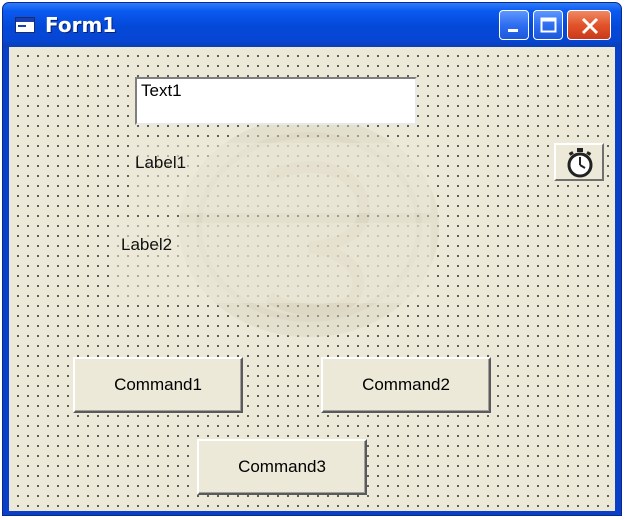 The height and width of the screenshot is (520, 626). I want to click on command3-button: Command3, so click(282, 467).